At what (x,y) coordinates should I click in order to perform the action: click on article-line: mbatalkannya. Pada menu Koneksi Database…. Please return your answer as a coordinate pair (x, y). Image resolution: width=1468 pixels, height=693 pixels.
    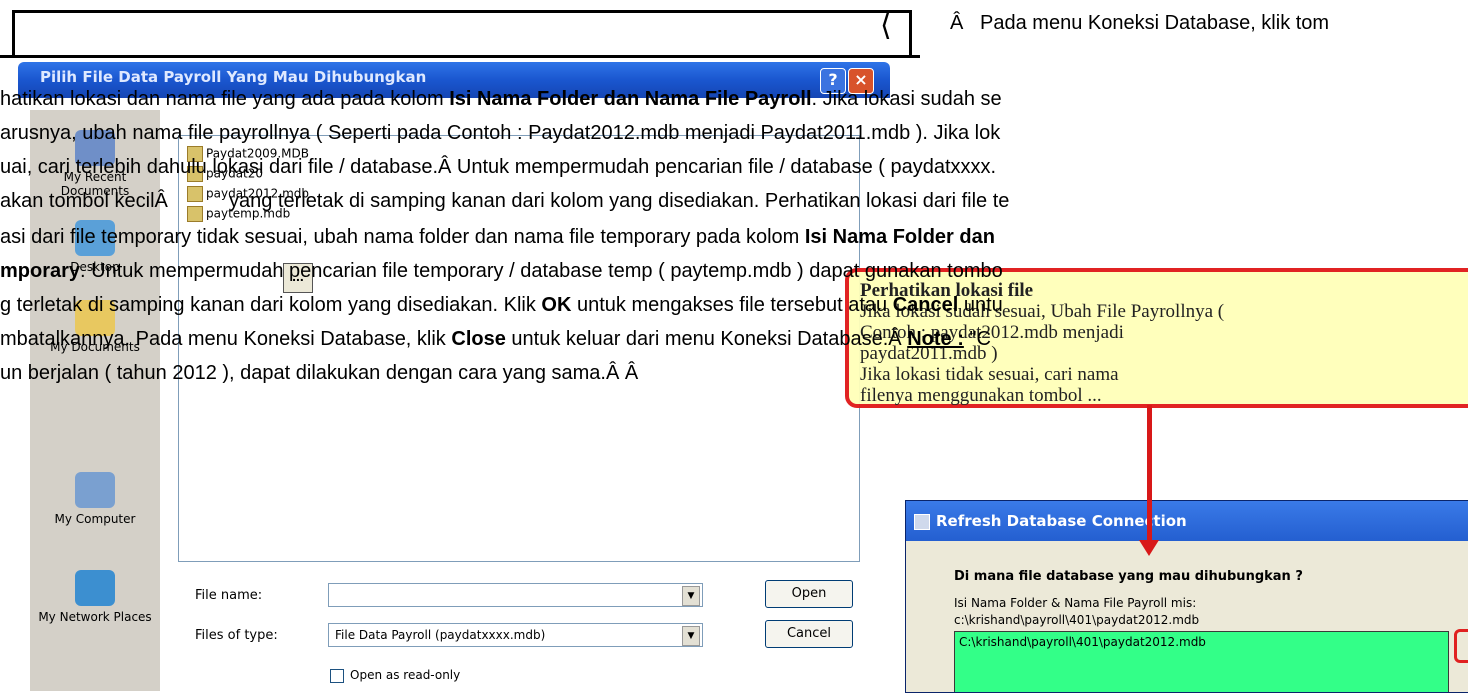
    Looking at the image, I should click on (495, 339).